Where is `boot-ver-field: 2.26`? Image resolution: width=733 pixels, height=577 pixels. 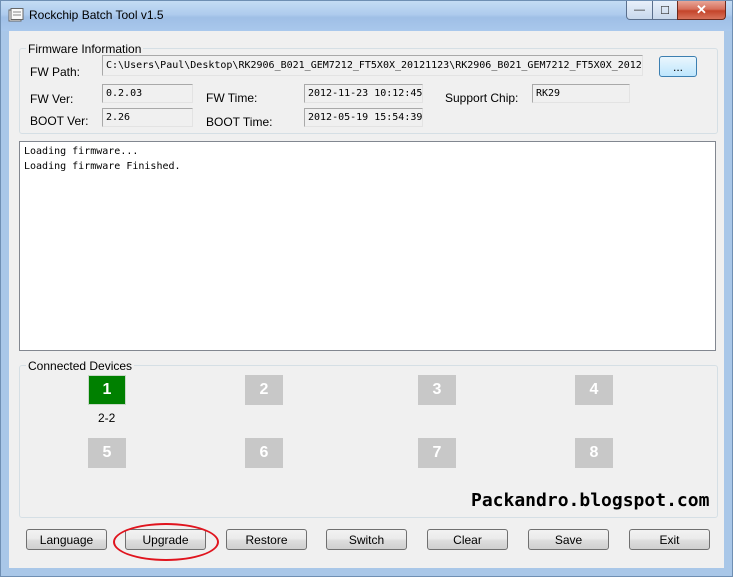
boot-ver-field: 2.26 is located at coordinates (147, 117).